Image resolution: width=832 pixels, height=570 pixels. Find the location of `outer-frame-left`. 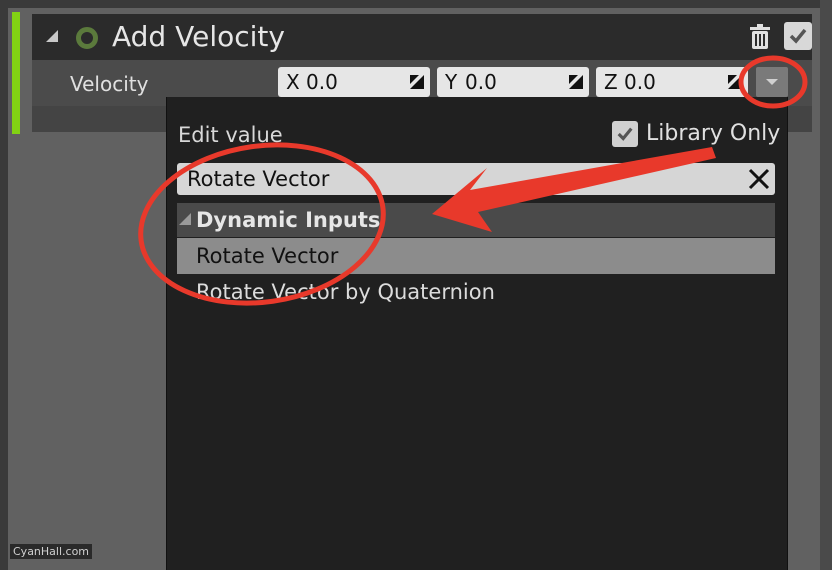

outer-frame-left is located at coordinates (4, 285).